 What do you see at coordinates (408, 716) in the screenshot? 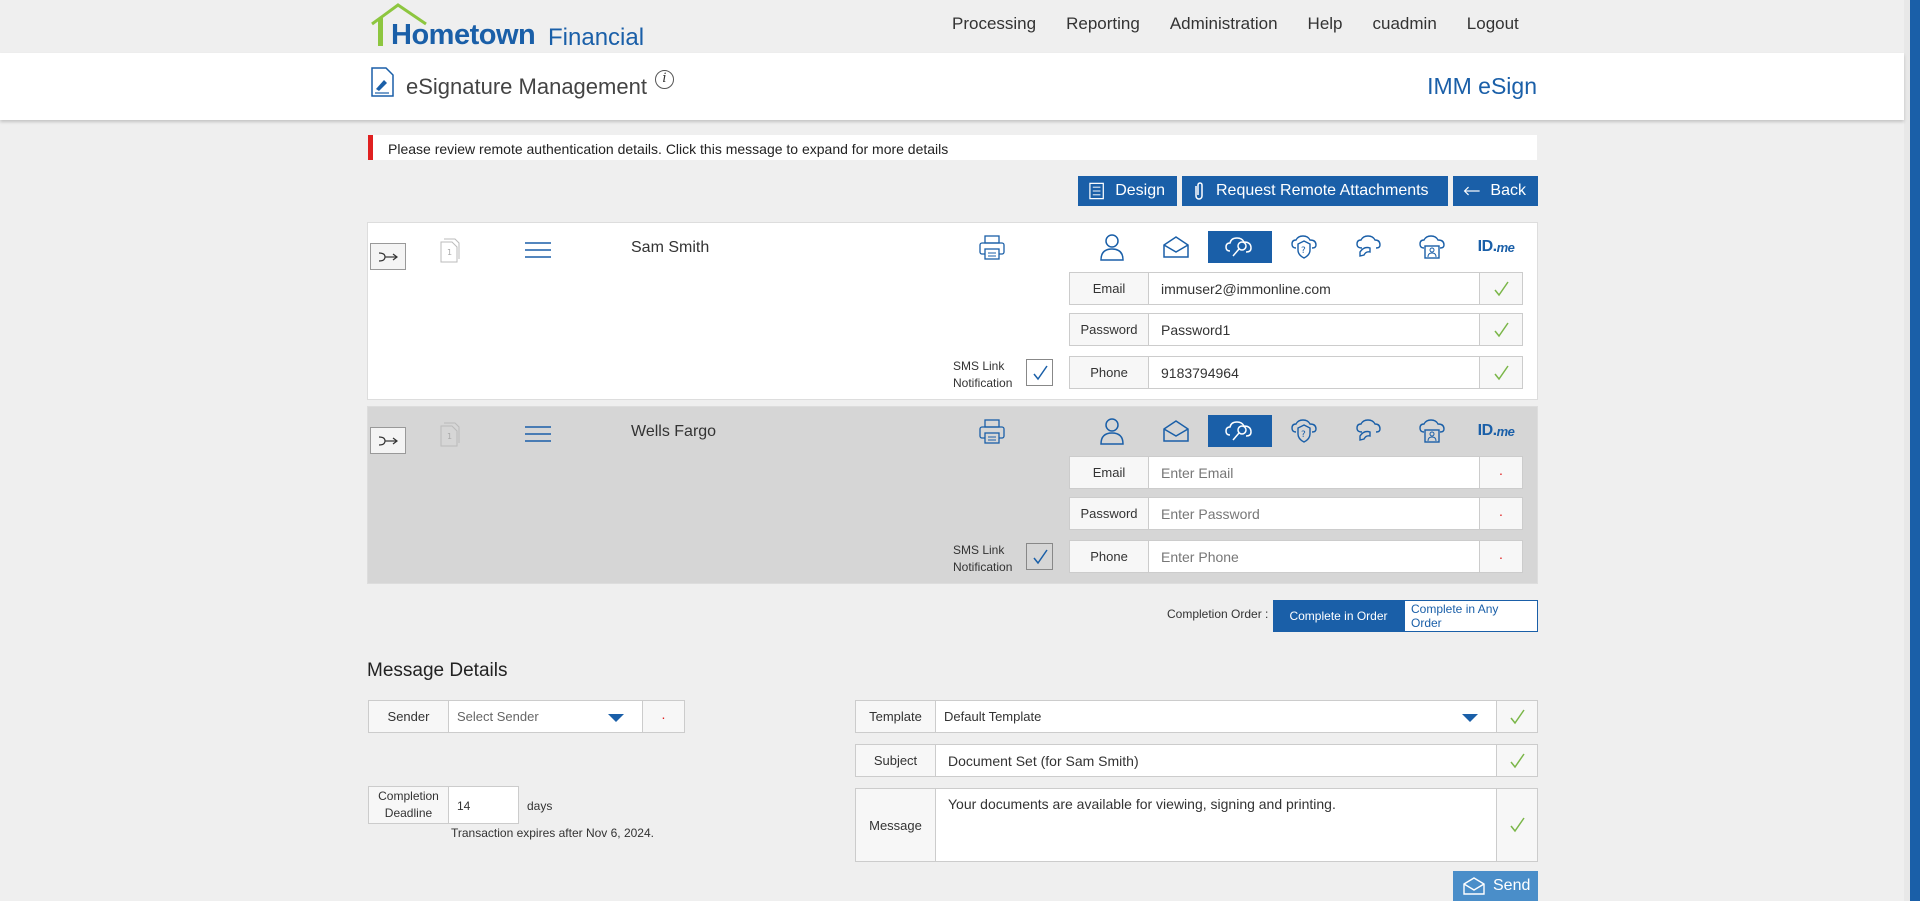
I see `sender-label: Sender` at bounding box center [408, 716].